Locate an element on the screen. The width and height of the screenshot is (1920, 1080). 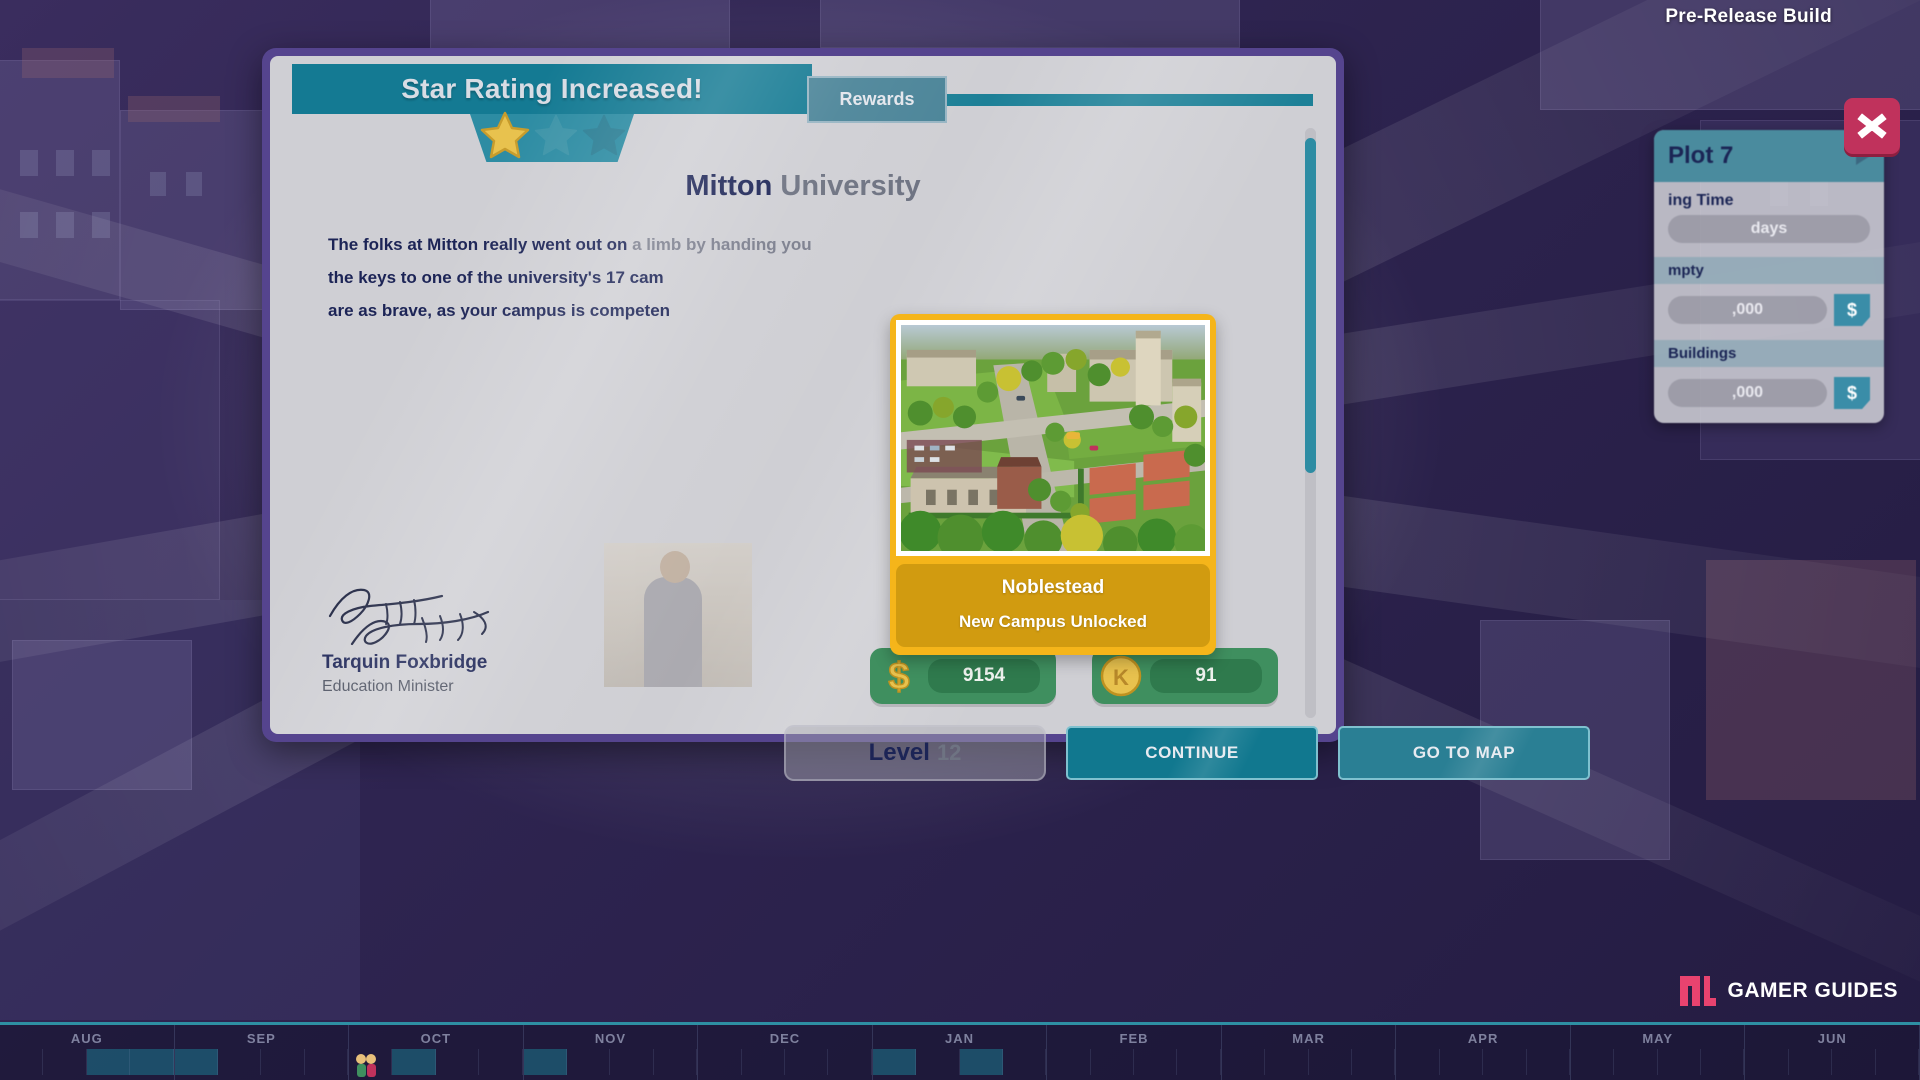
plot-title: Plot 7 is located at coordinates (1701, 155).